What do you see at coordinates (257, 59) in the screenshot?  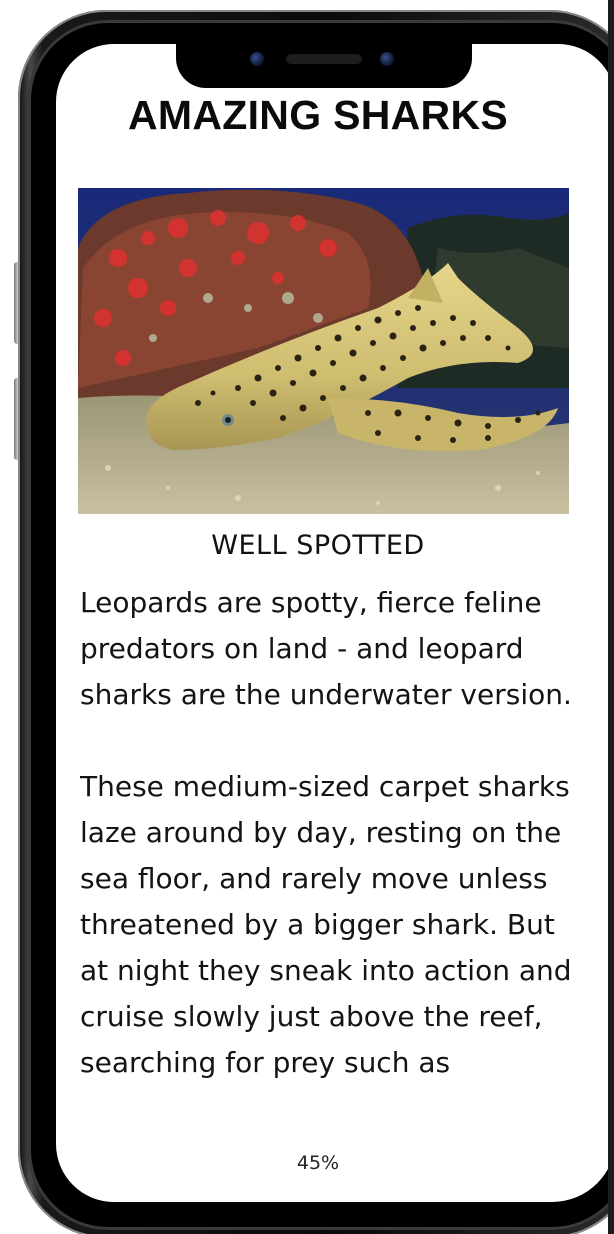 I see `front-camera-icon` at bounding box center [257, 59].